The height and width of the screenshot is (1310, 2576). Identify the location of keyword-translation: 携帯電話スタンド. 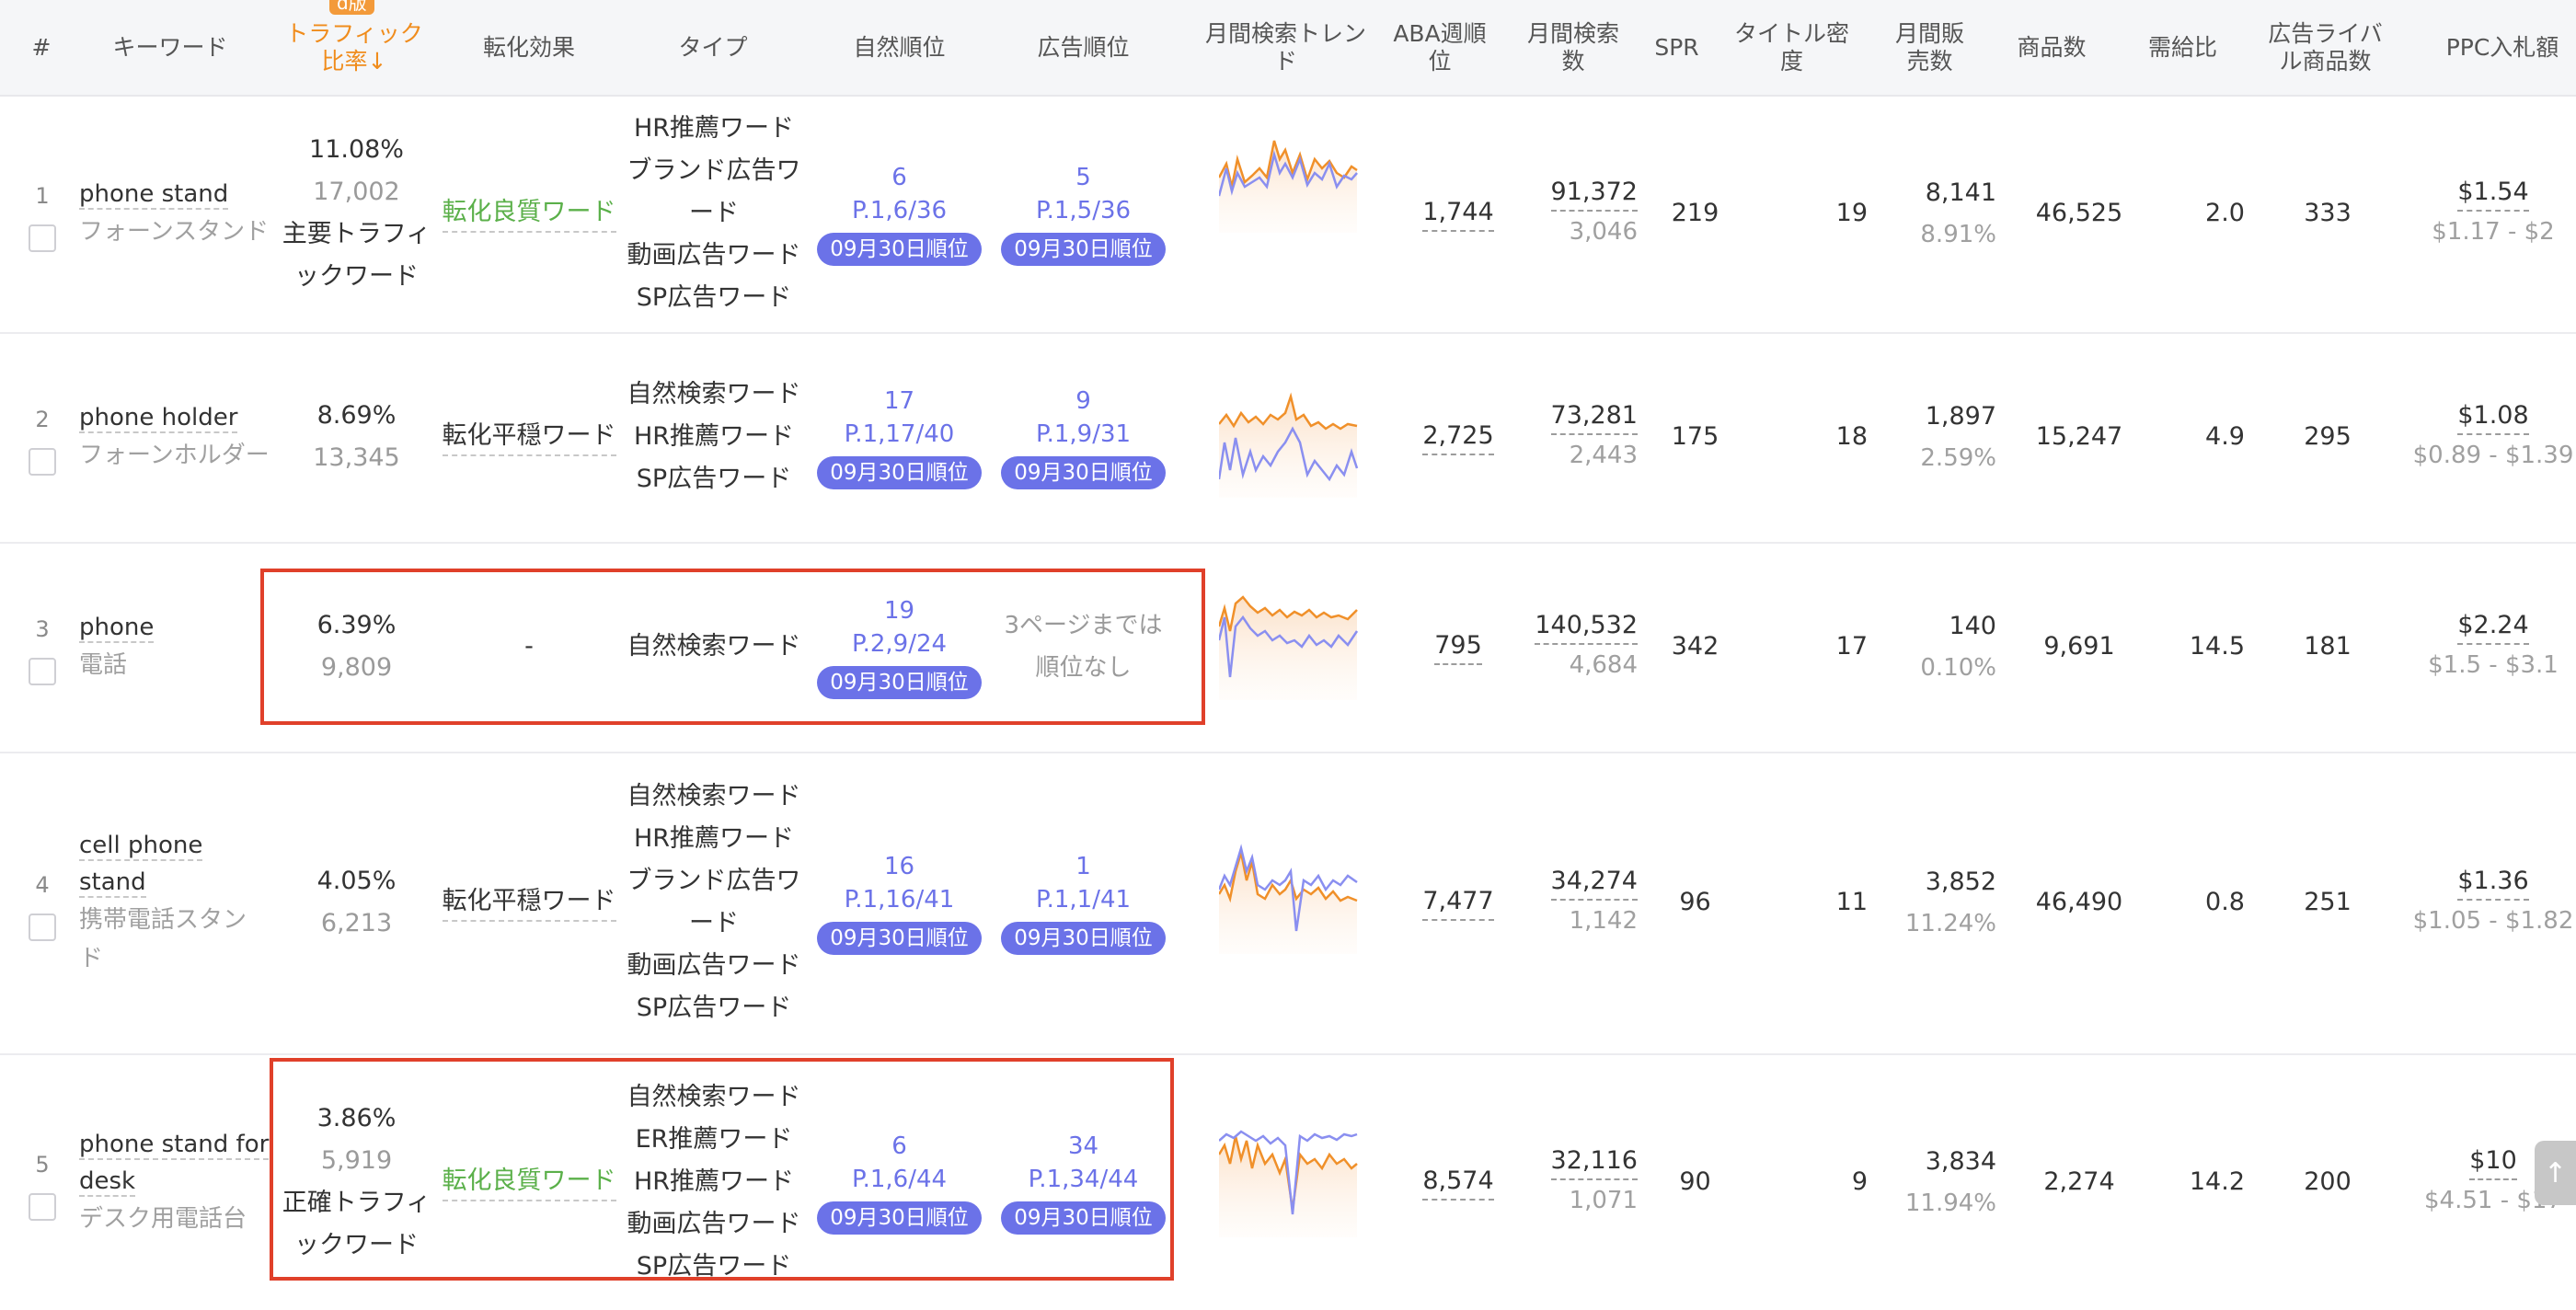
(163, 939).